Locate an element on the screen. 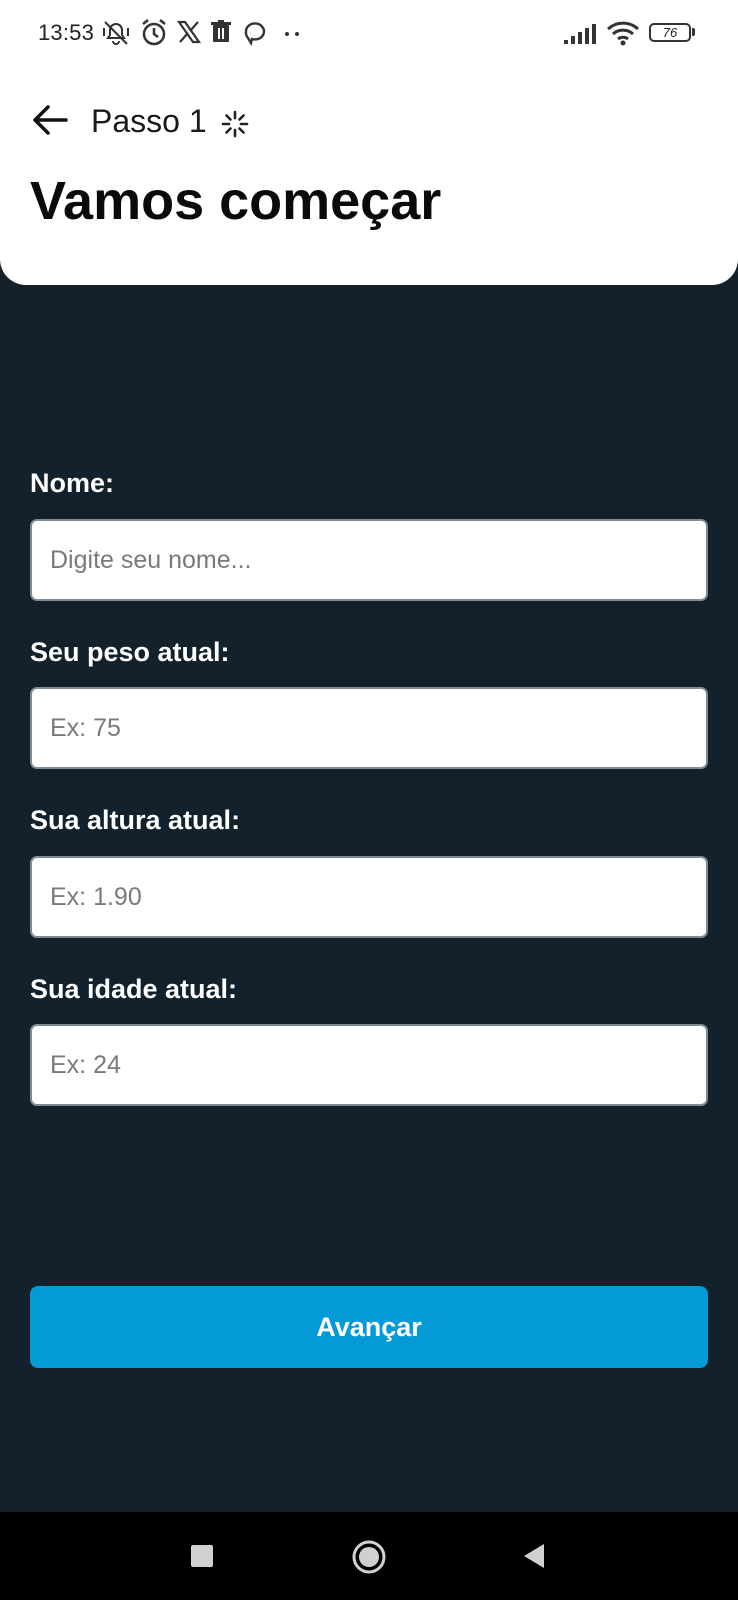 The width and height of the screenshot is (738, 1600). age-input is located at coordinates (369, 1065).